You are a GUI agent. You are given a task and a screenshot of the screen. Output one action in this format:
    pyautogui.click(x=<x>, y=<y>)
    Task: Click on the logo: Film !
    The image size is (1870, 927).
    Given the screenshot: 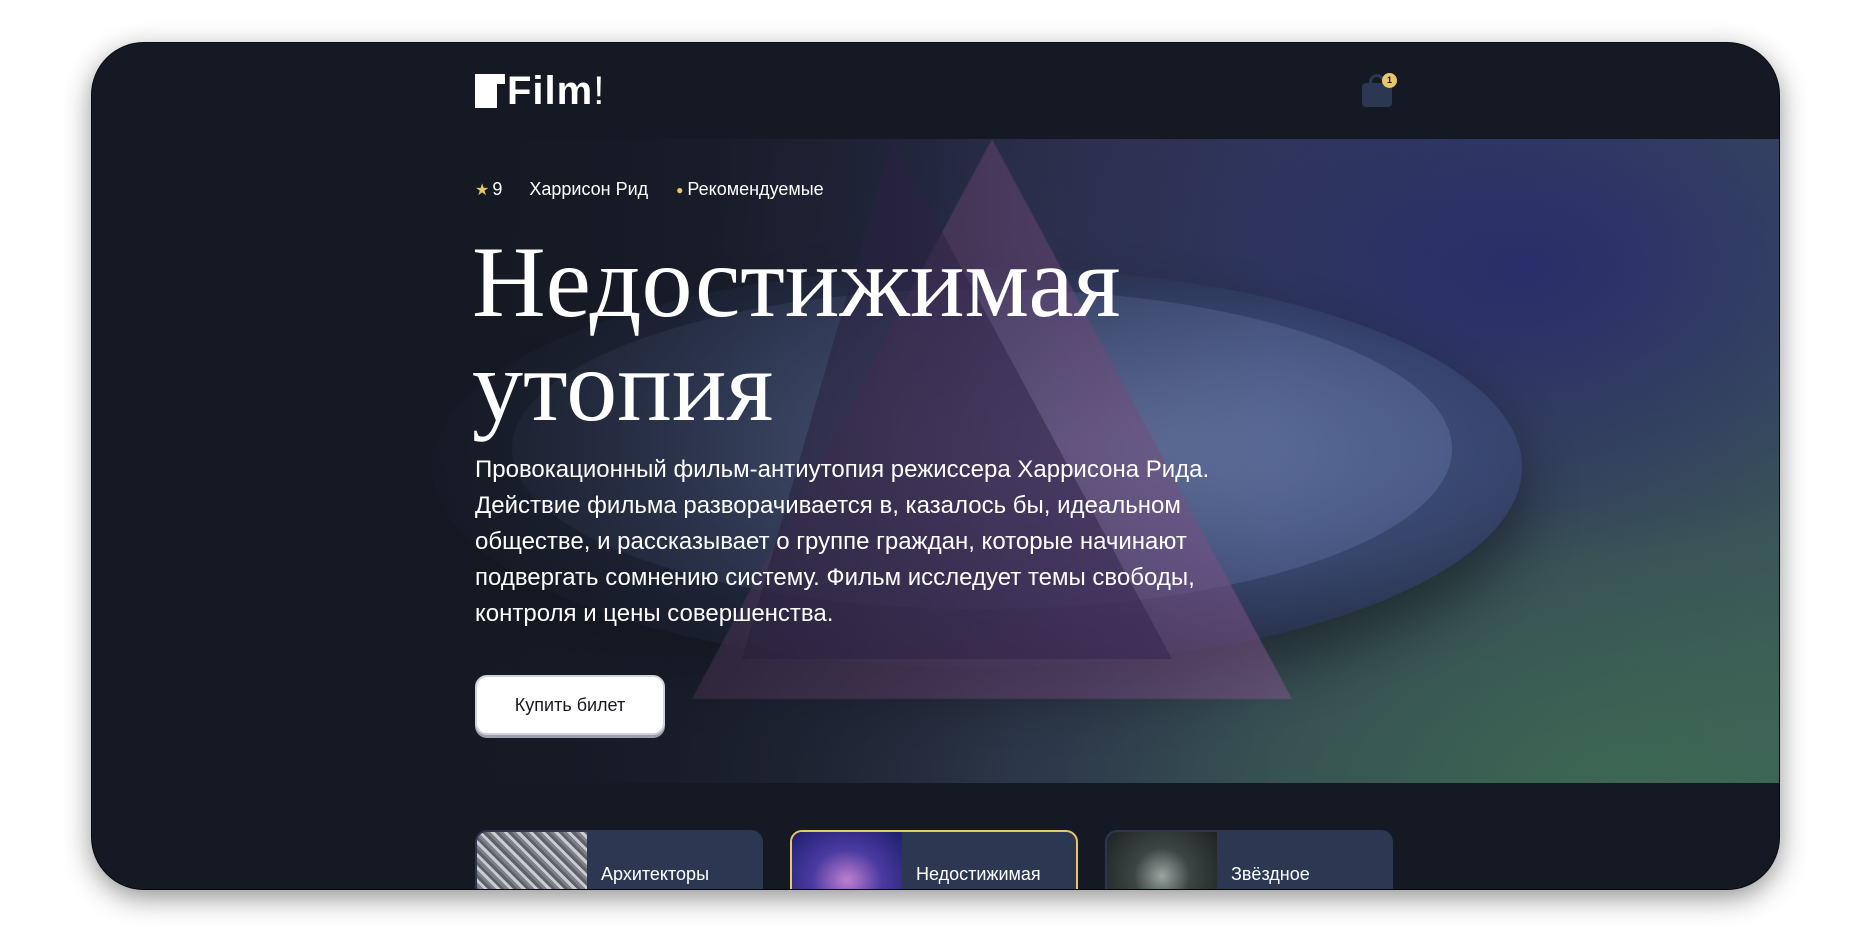 What is the action you would take?
    pyautogui.click(x=540, y=91)
    